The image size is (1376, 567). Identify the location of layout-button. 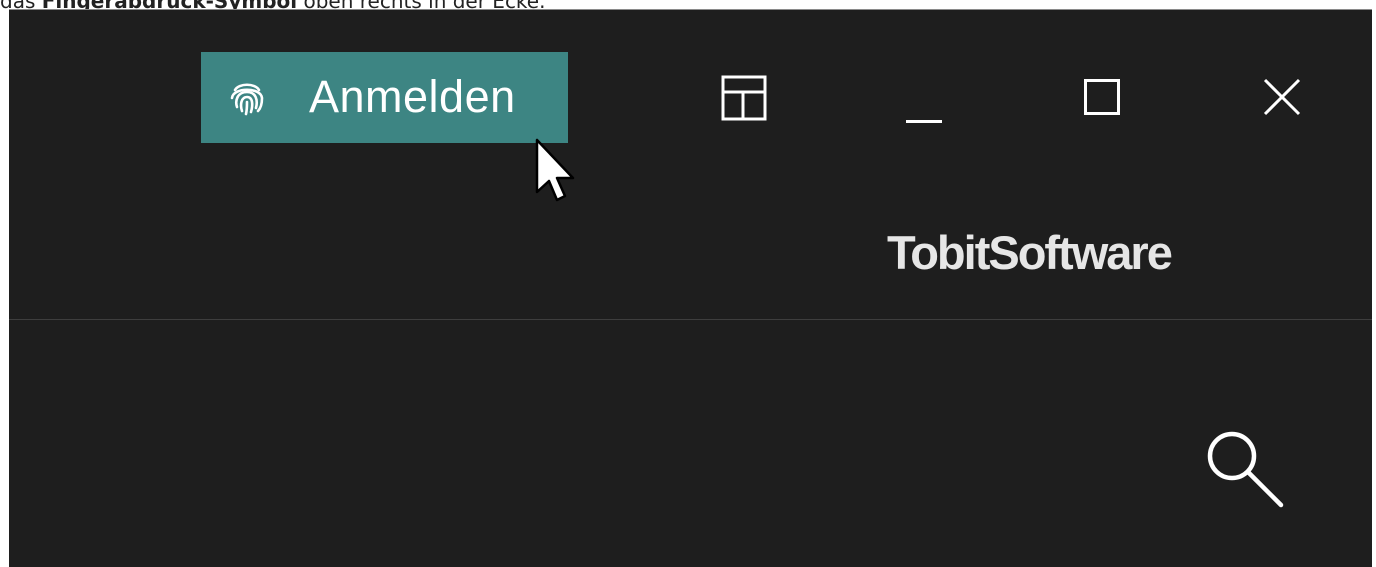
(754, 97).